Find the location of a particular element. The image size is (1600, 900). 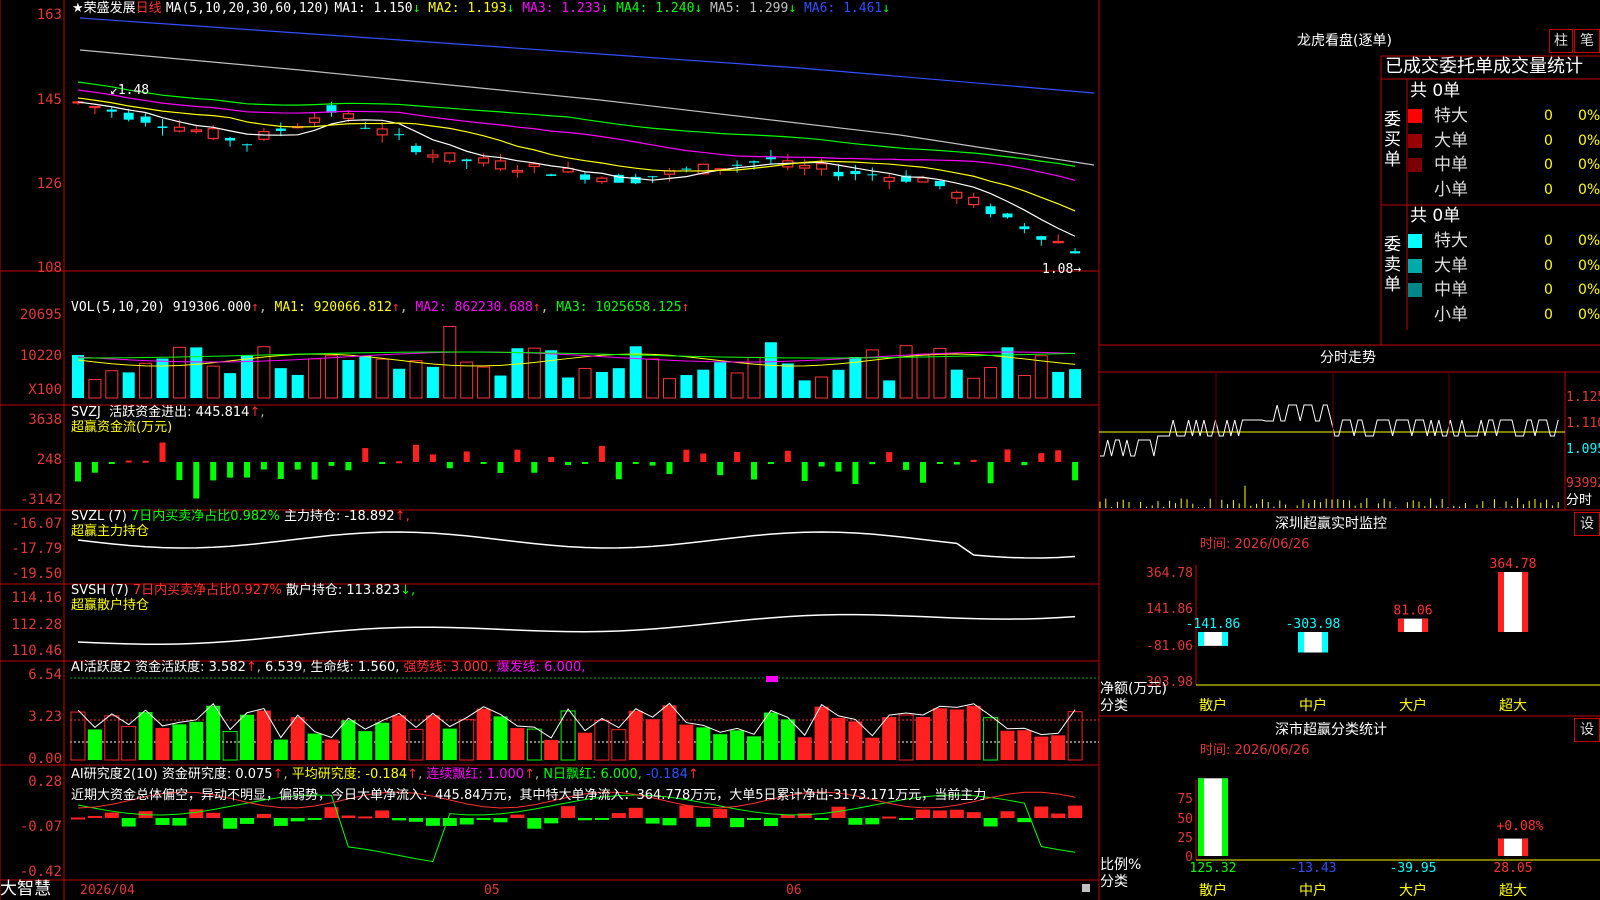

sz-monitor-category: 超大 is located at coordinates (1513, 706).